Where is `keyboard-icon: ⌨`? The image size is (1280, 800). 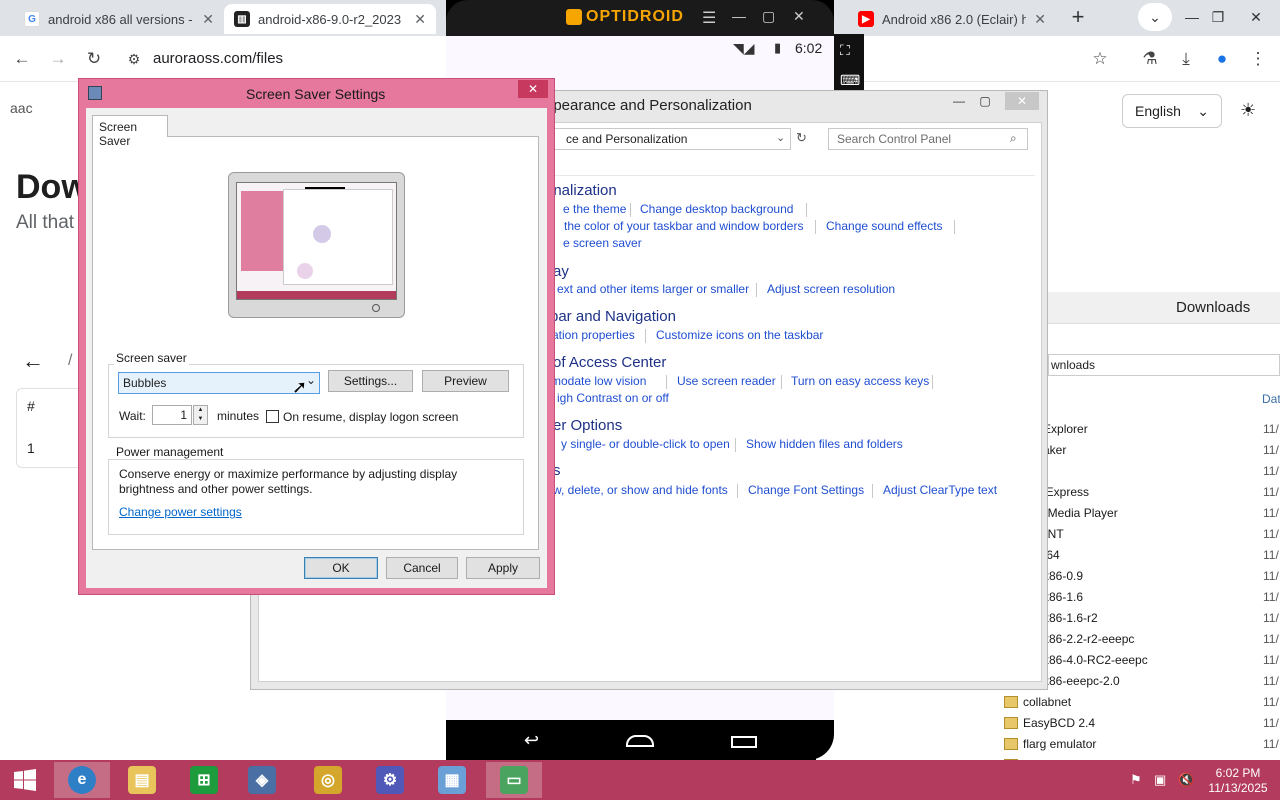
keyboard-icon: ⌨ is located at coordinates (850, 80).